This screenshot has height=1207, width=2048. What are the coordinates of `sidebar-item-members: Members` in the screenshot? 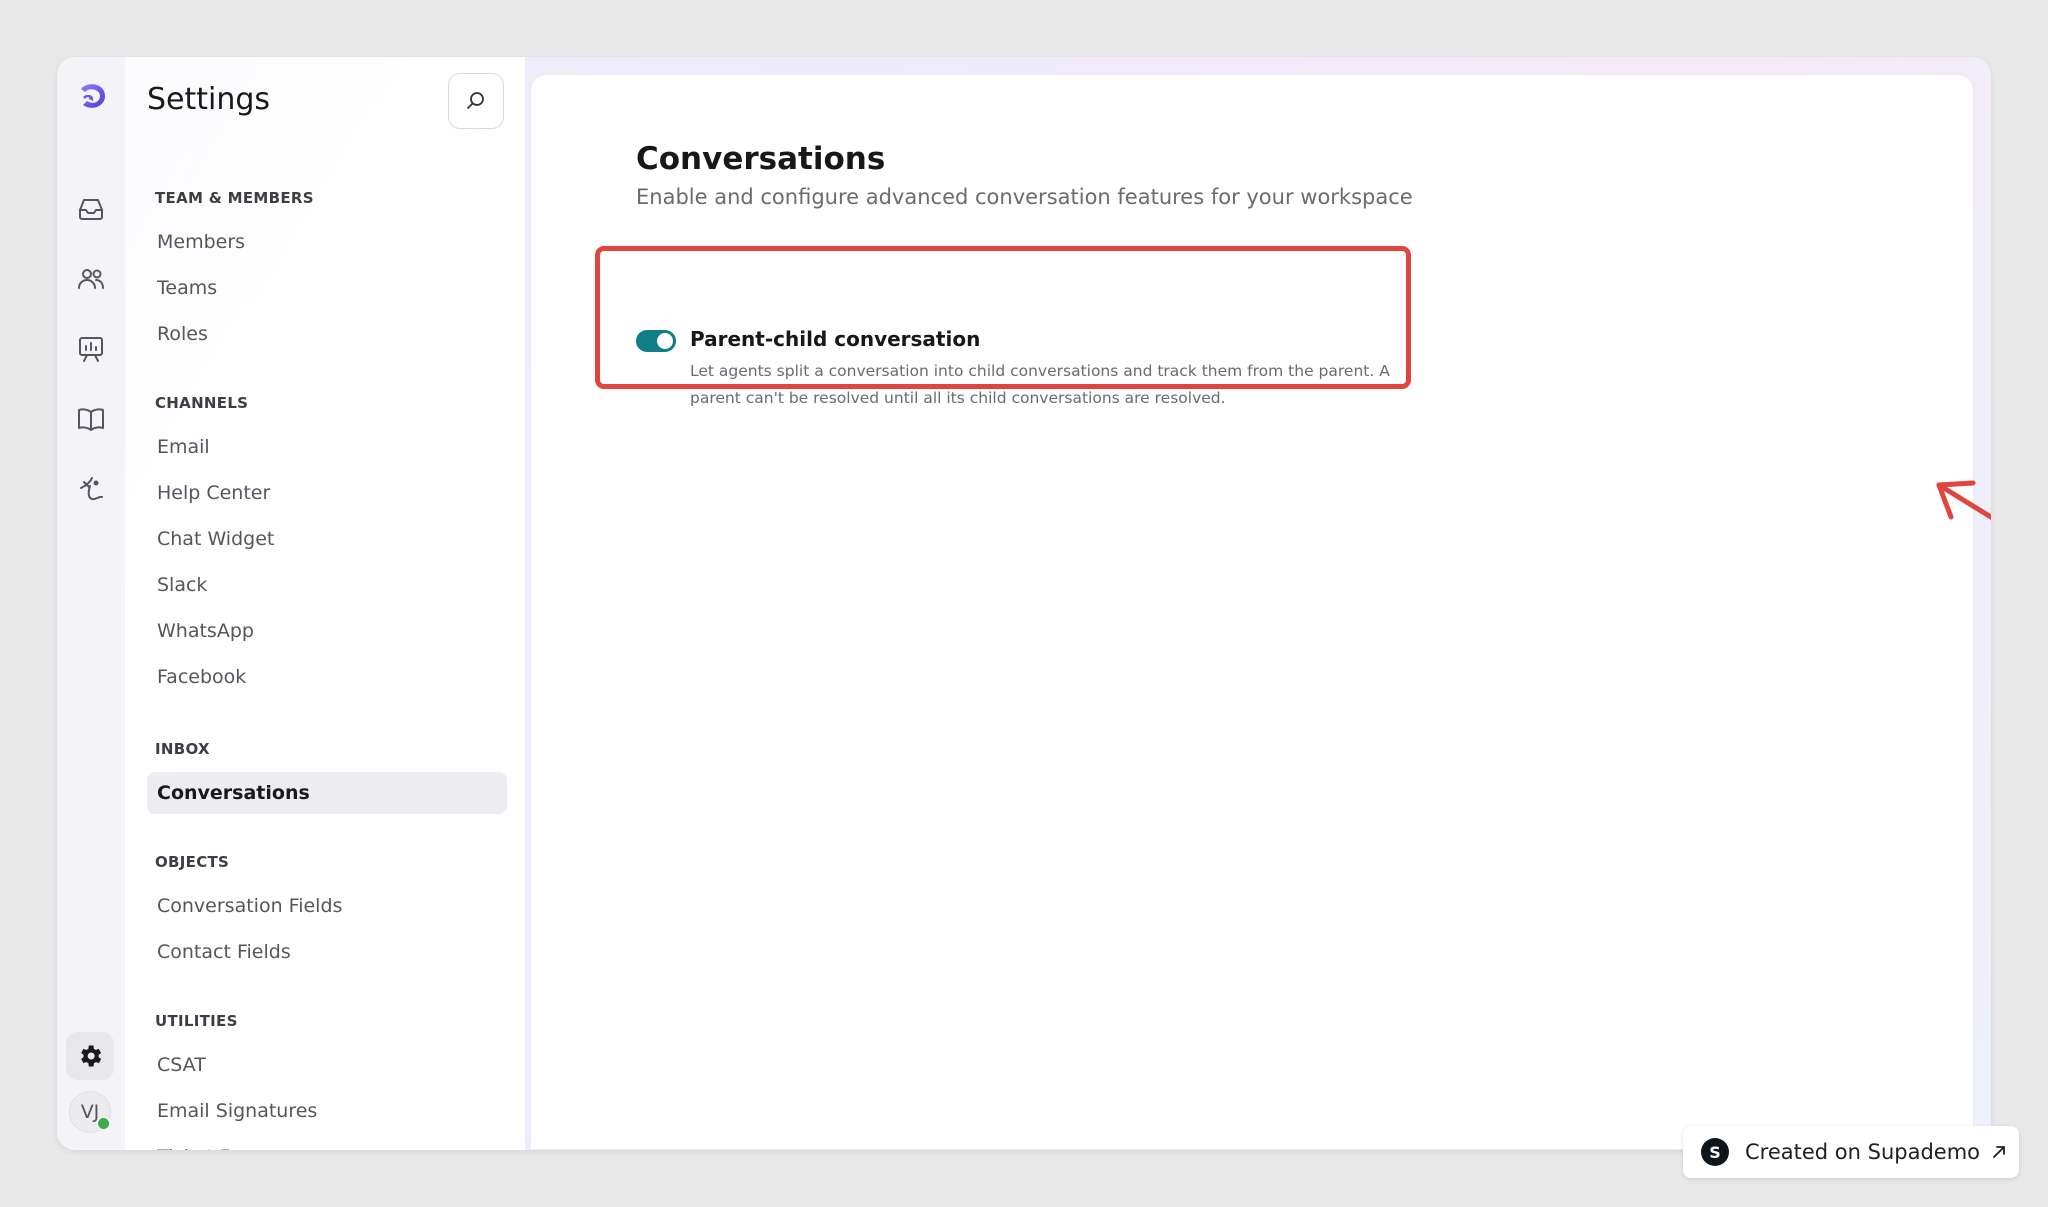 It's located at (327, 242).